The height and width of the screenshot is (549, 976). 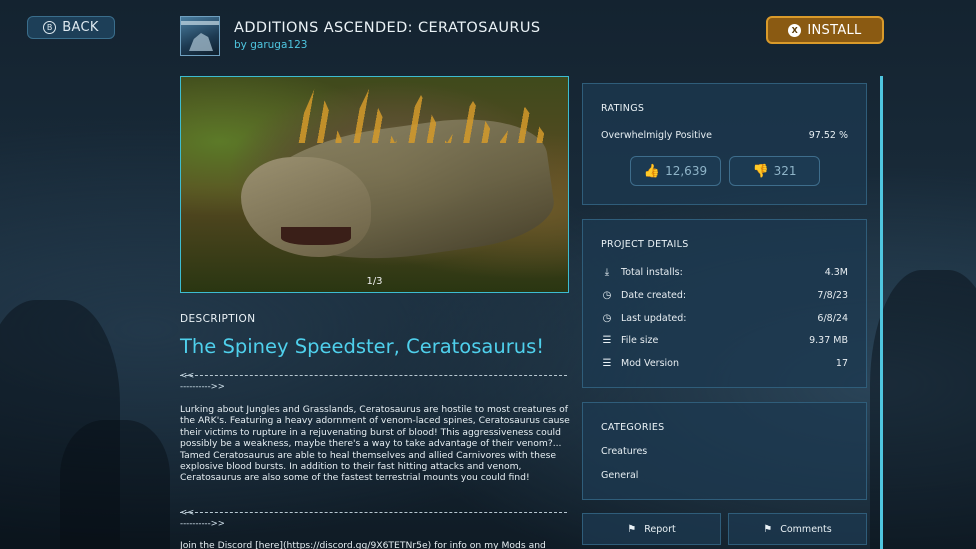 What do you see at coordinates (660, 529) in the screenshot?
I see `report-label: Report` at bounding box center [660, 529].